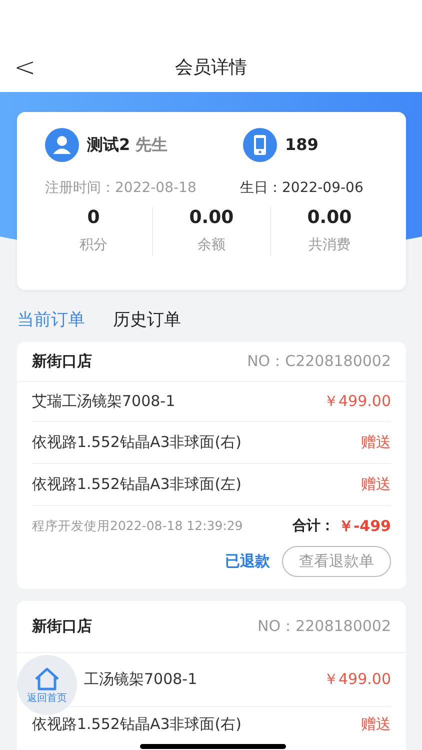 The width and height of the screenshot is (422, 750). I want to click on birthday: 生日：2022-09-06, so click(302, 188).